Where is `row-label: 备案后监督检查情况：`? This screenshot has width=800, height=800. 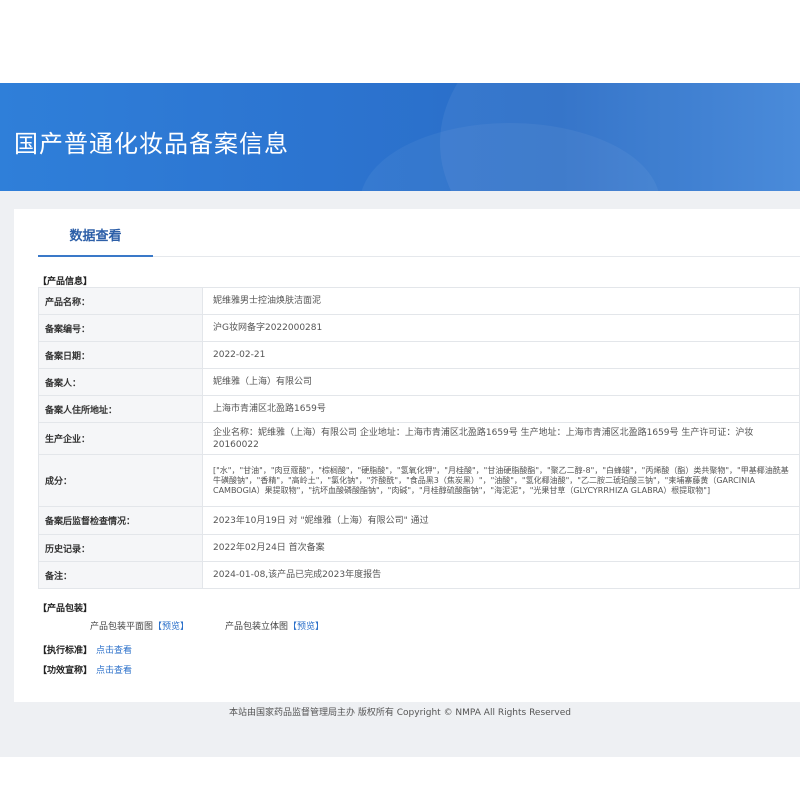 row-label: 备案后监督检查情况： is located at coordinates (120, 520).